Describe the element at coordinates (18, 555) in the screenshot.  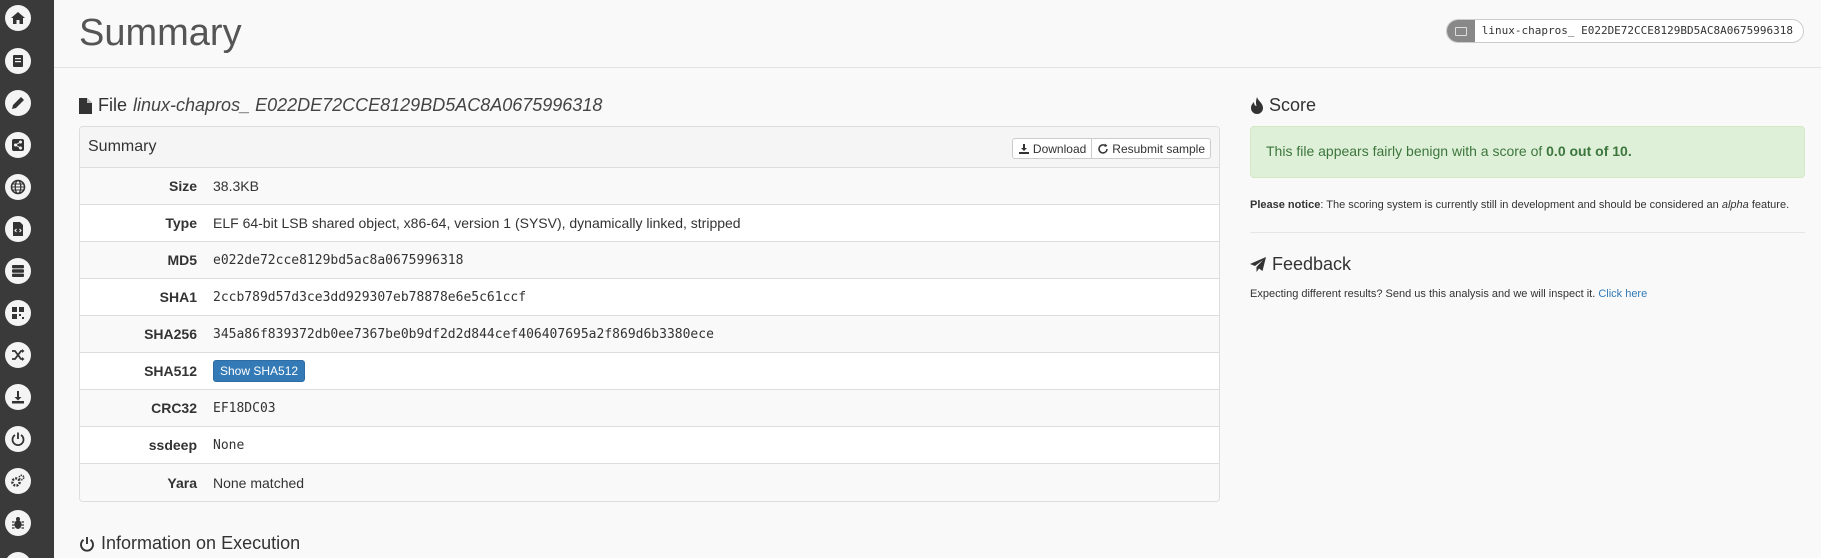
I see `sidebar-item-more` at that location.